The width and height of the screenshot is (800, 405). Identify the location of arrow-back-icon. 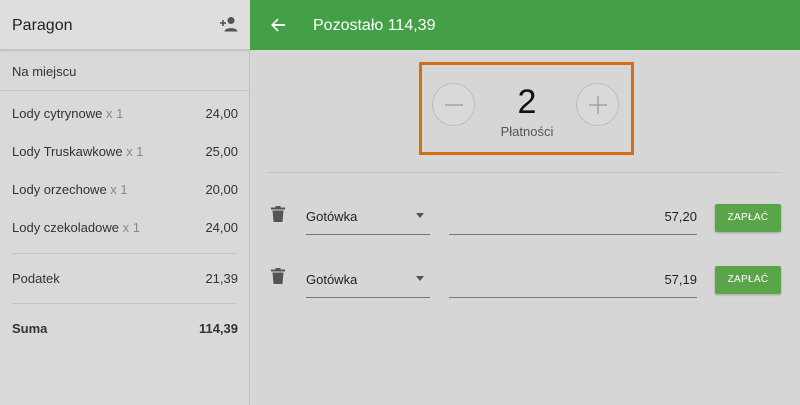
(278, 25).